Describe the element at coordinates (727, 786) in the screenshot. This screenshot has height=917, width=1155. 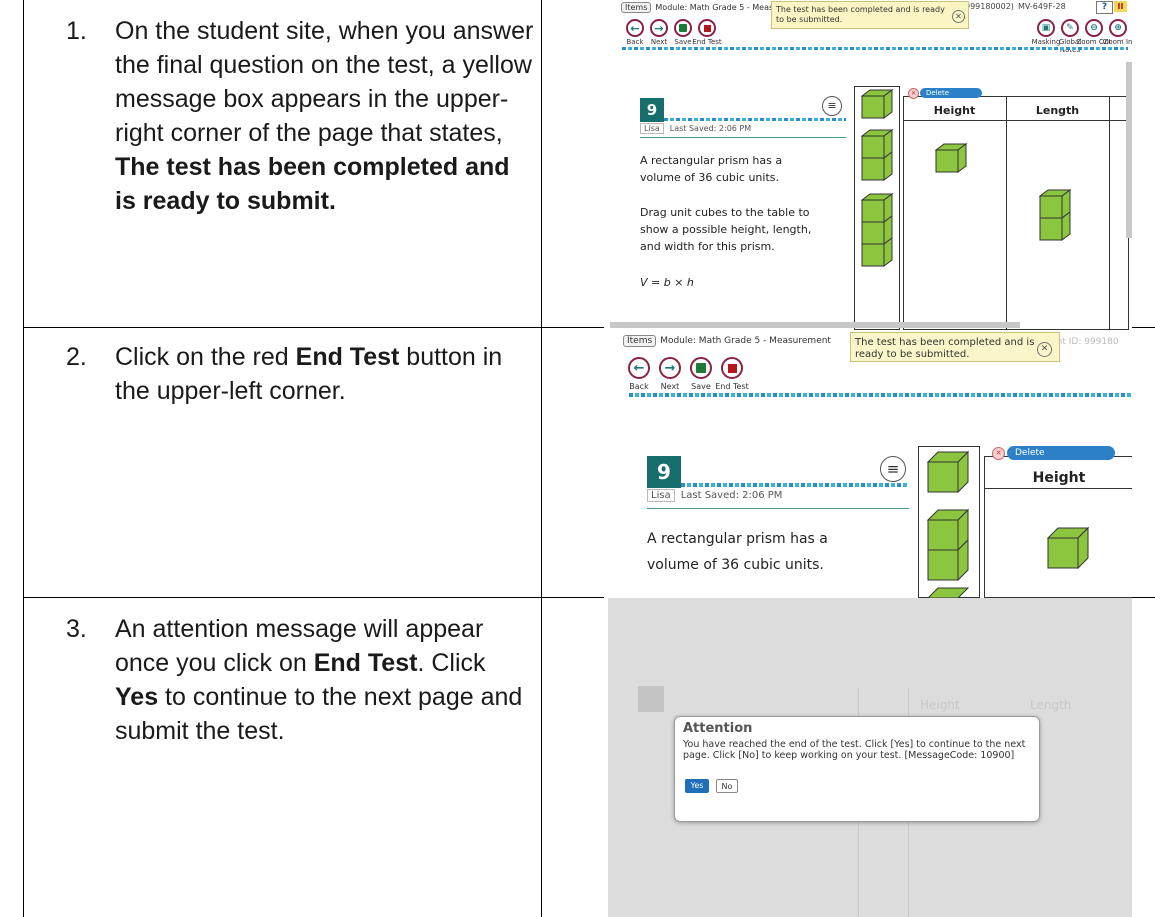
I see `no-button: No` at that location.